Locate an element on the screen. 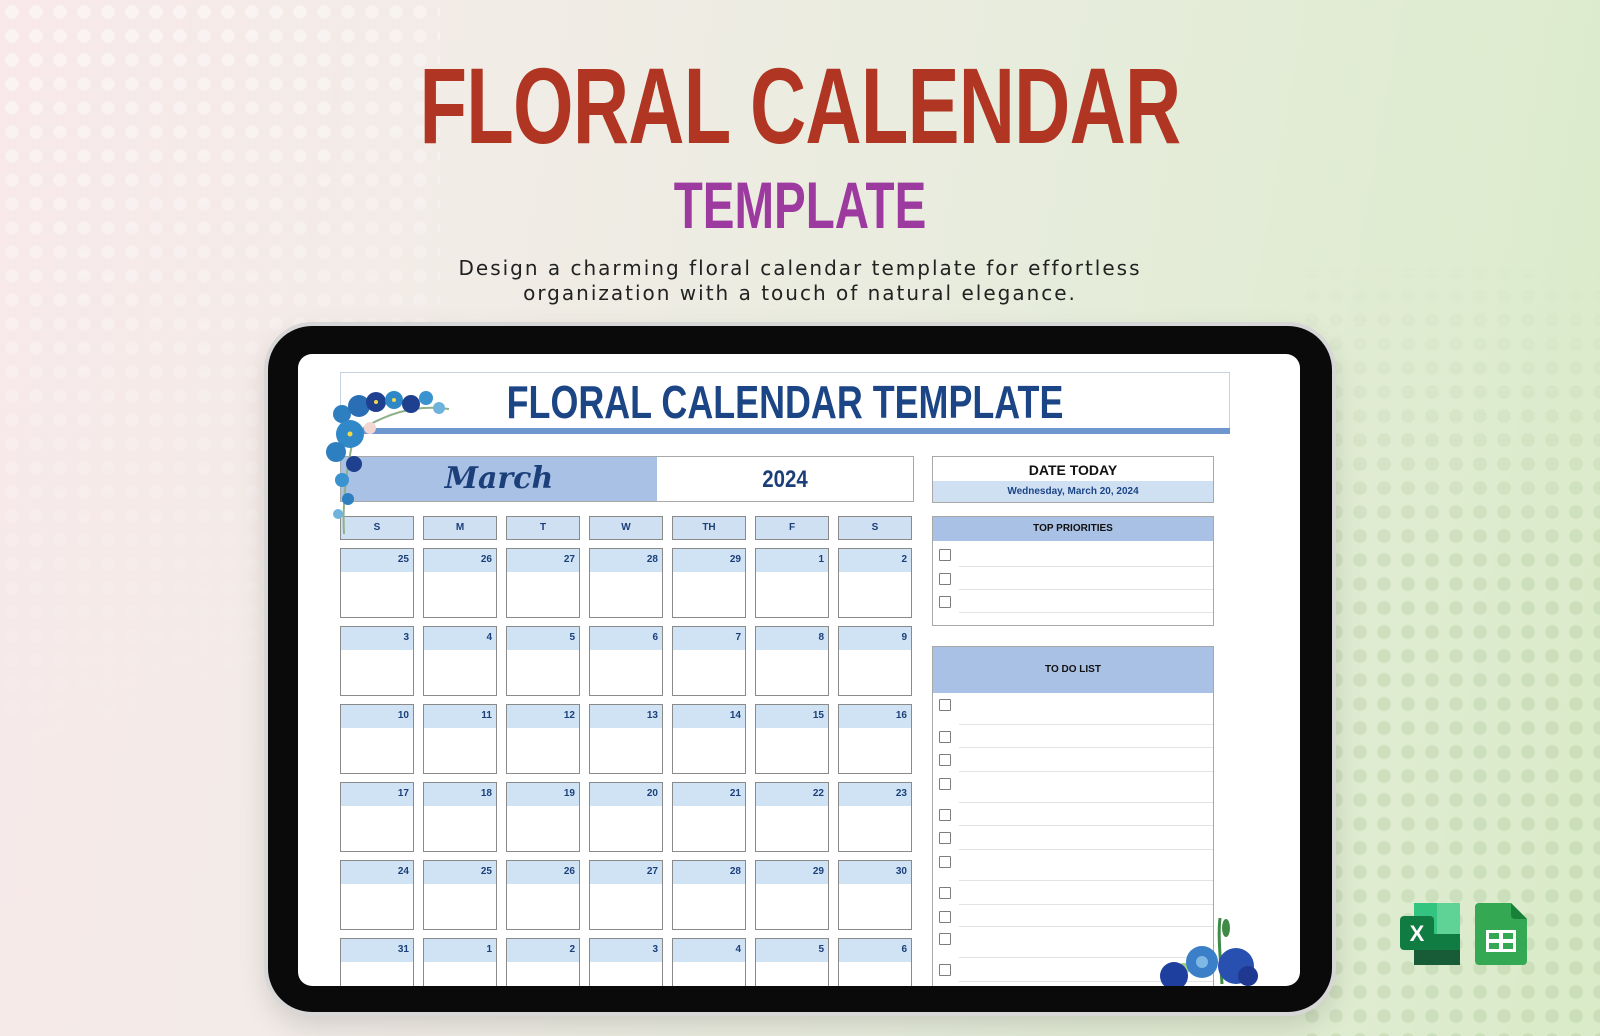 Image resolution: width=1600 pixels, height=1036 pixels. calendar-day-cell: 7 is located at coordinates (709, 661).